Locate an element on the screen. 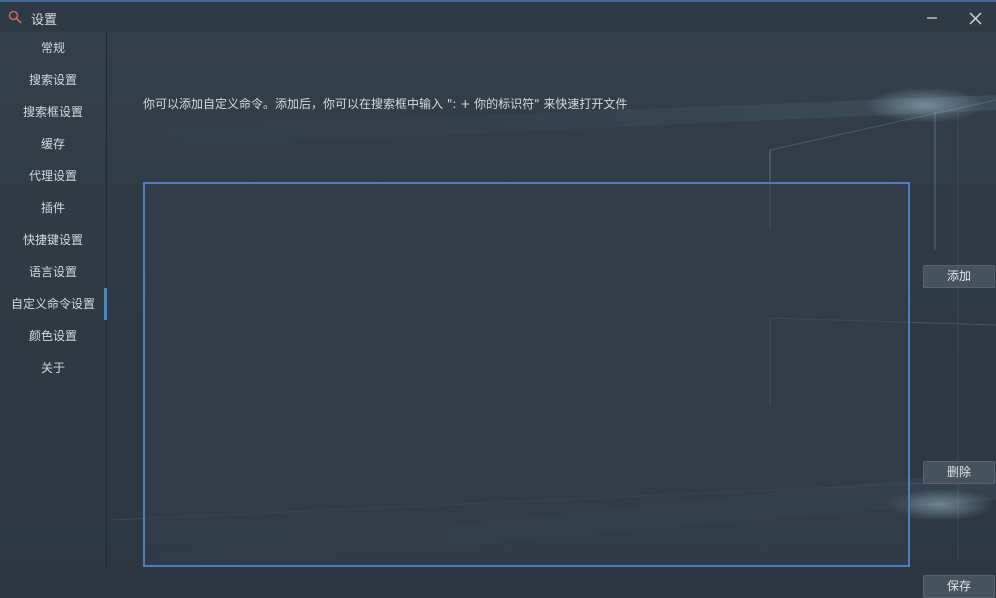 This screenshot has width=996, height=598. minimize-icon is located at coordinates (932, 18).